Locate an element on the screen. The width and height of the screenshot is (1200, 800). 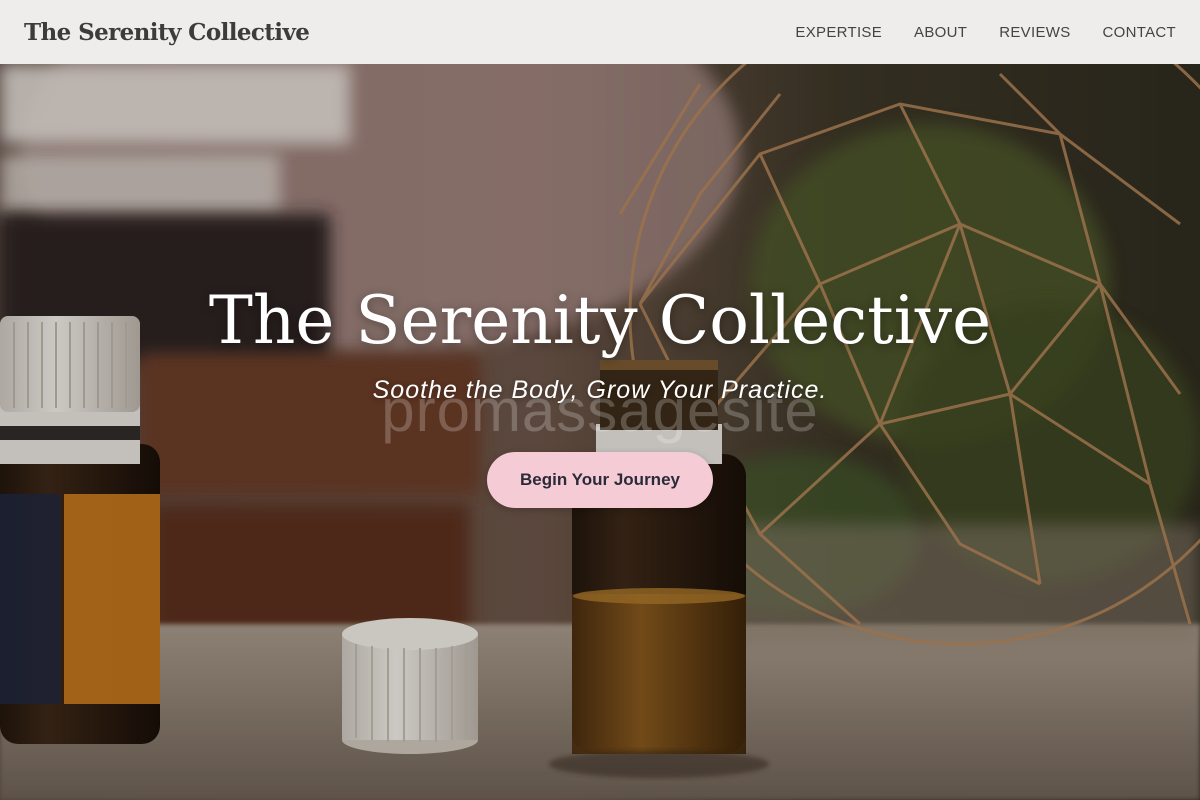
hero-title: The Serenity Collective is located at coordinates (600, 320).